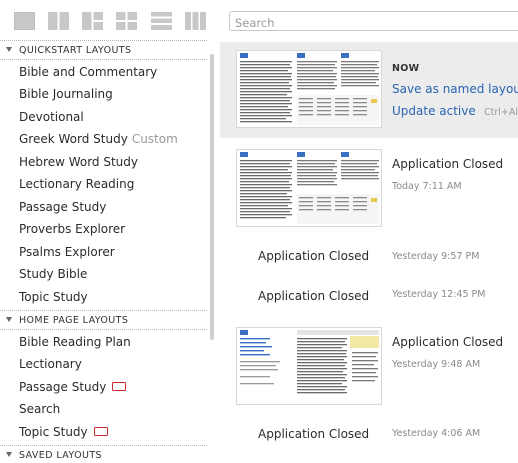 The height and width of the screenshot is (463, 518). I want to click on layout-item-home-passage-study: Passage Study, so click(73, 387).